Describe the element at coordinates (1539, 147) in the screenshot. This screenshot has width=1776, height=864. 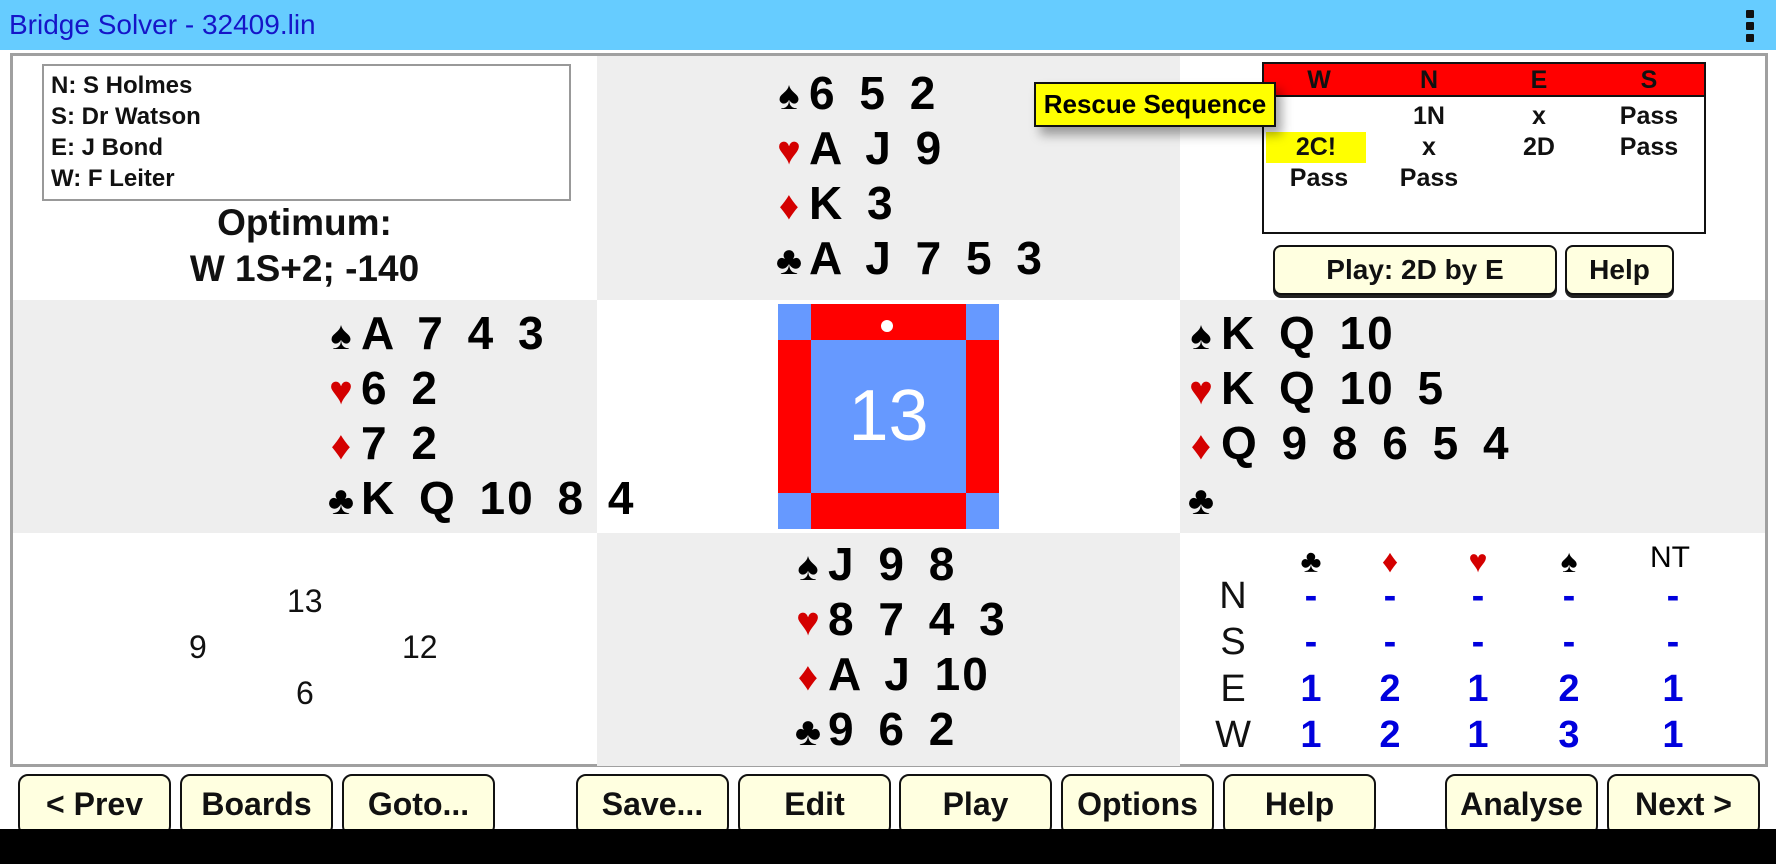
I see `auction-bid: 2D` at that location.